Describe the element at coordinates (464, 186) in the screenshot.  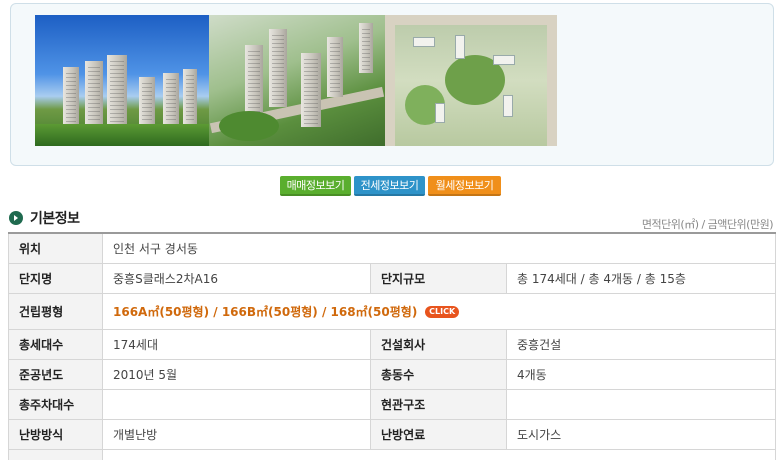
I see `wolse-info-button: 월세정보보기` at that location.